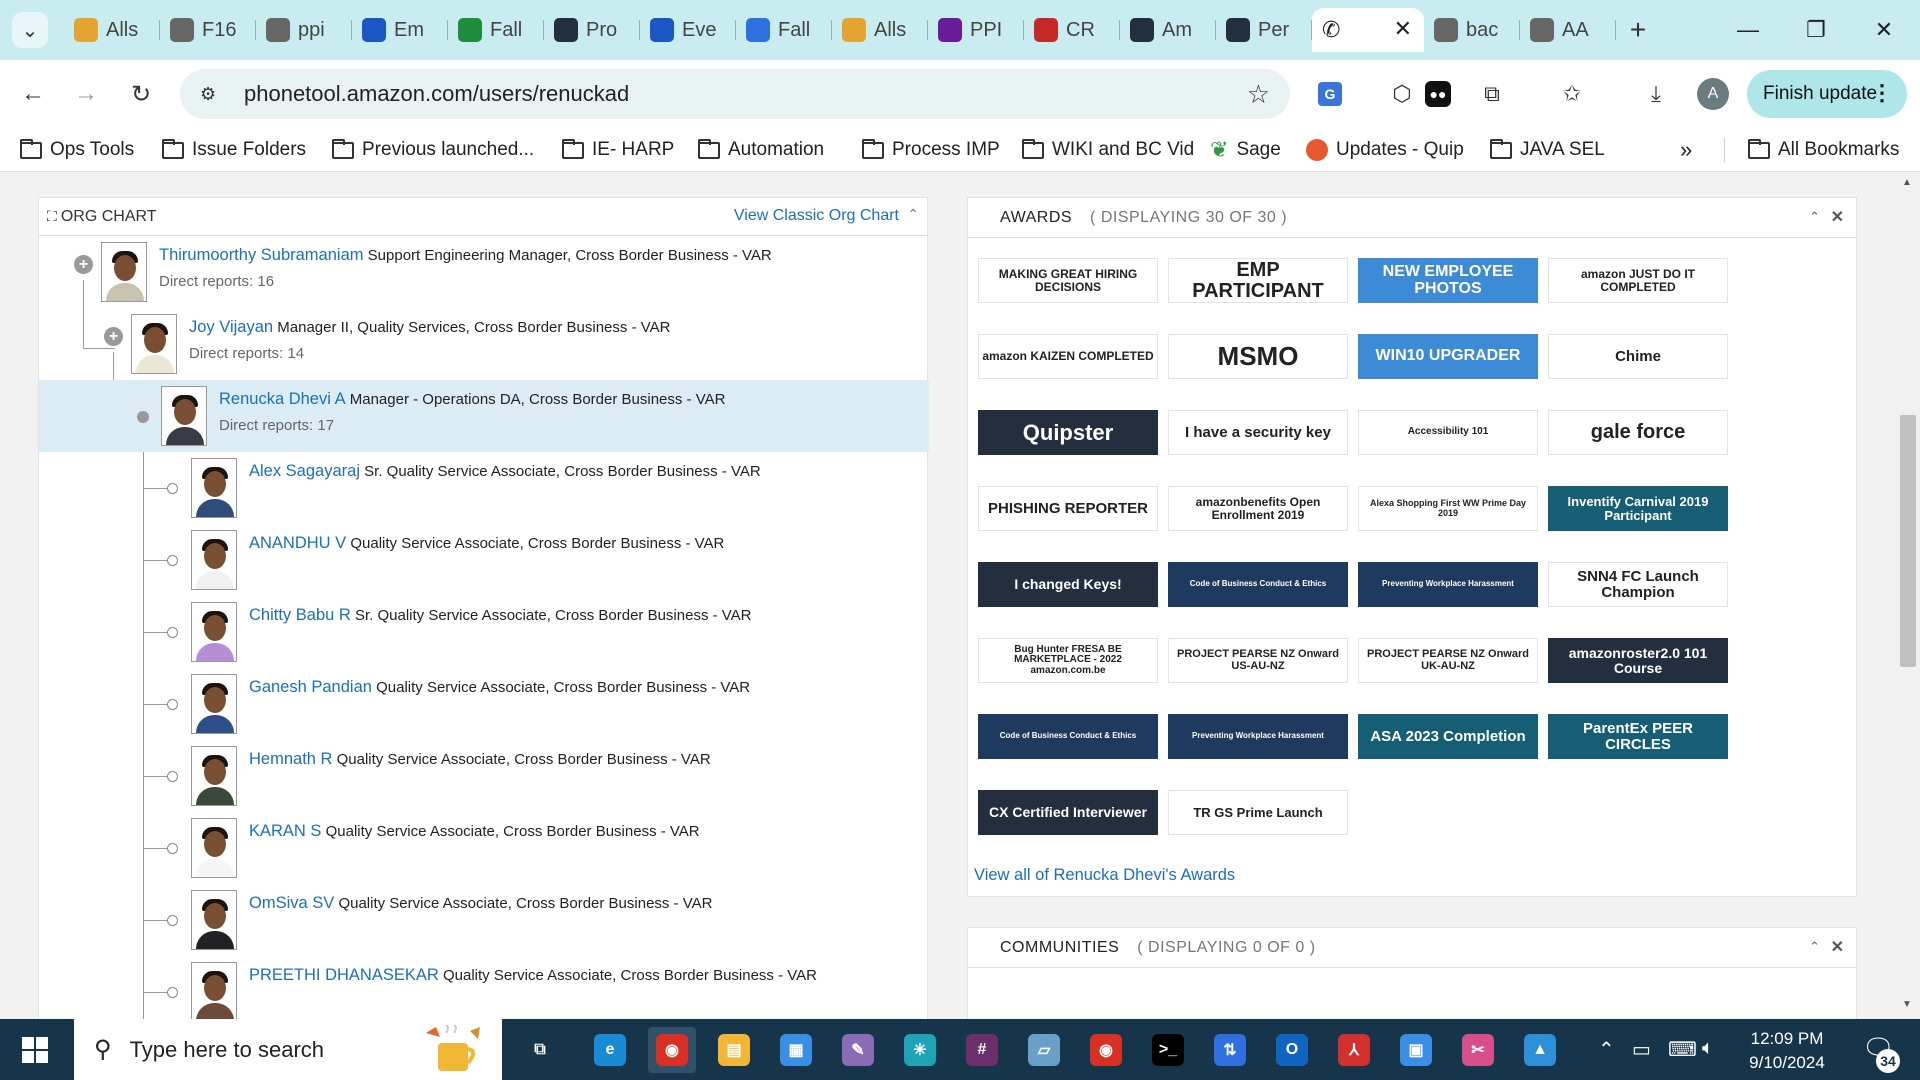  What do you see at coordinates (672, 1050) in the screenshot?
I see `chrome-icon: ◉` at bounding box center [672, 1050].